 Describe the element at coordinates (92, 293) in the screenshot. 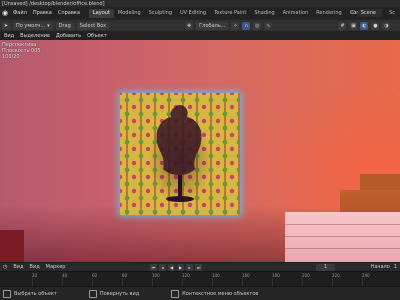

I see `mouse-middle-icon` at that location.